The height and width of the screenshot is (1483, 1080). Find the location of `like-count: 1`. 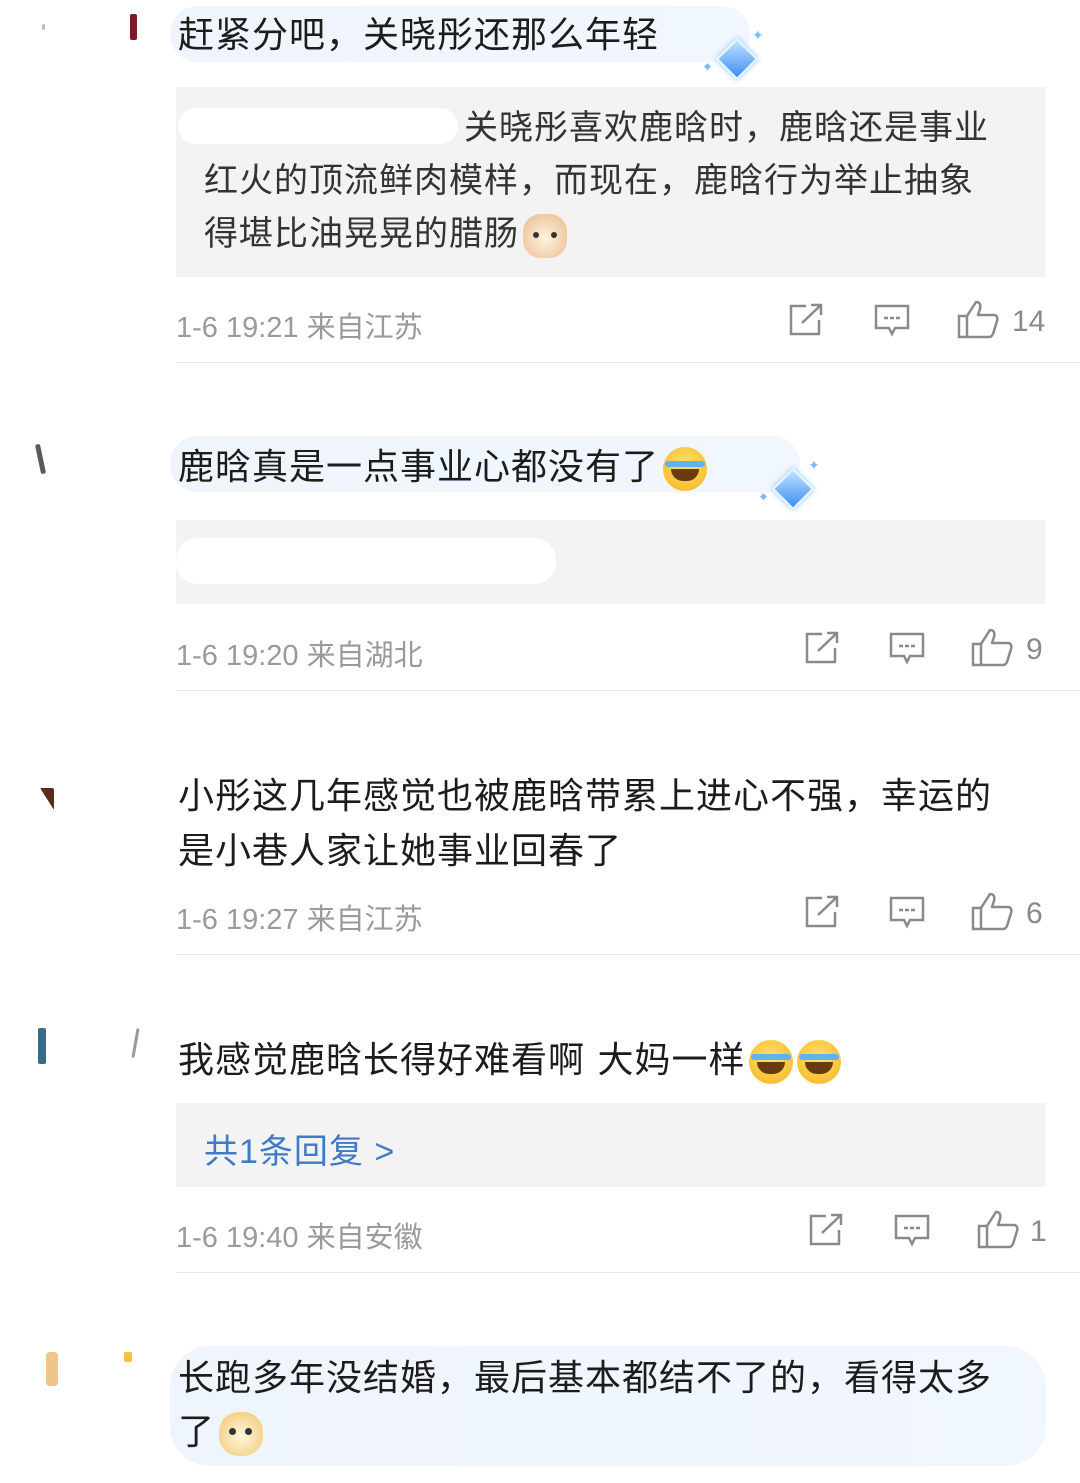

like-count: 1 is located at coordinates (1038, 1231).